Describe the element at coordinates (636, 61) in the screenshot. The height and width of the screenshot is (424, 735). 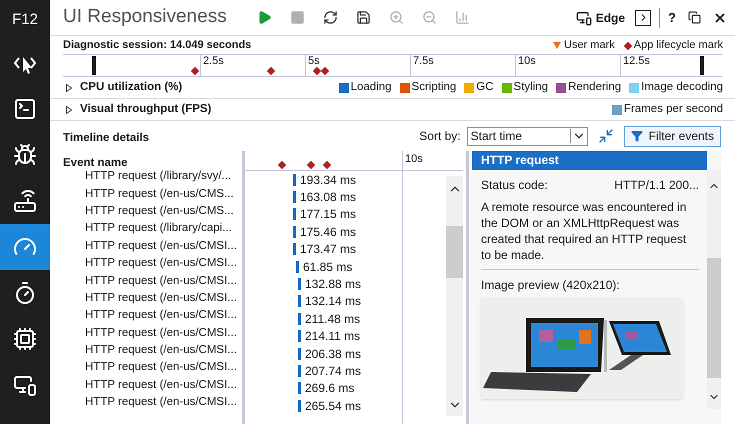
I see `ruler-tick-label: 12.5s` at that location.